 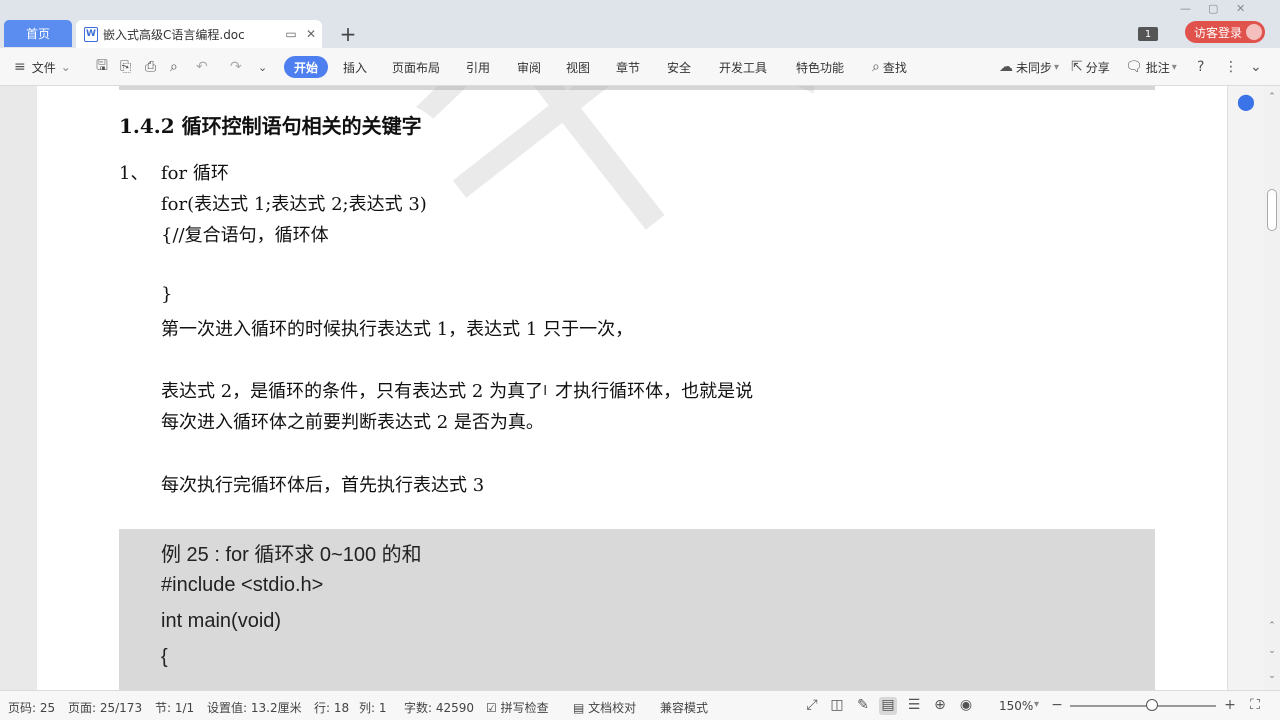 I want to click on scroll-up-icon: ⌃, so click(x=1272, y=627).